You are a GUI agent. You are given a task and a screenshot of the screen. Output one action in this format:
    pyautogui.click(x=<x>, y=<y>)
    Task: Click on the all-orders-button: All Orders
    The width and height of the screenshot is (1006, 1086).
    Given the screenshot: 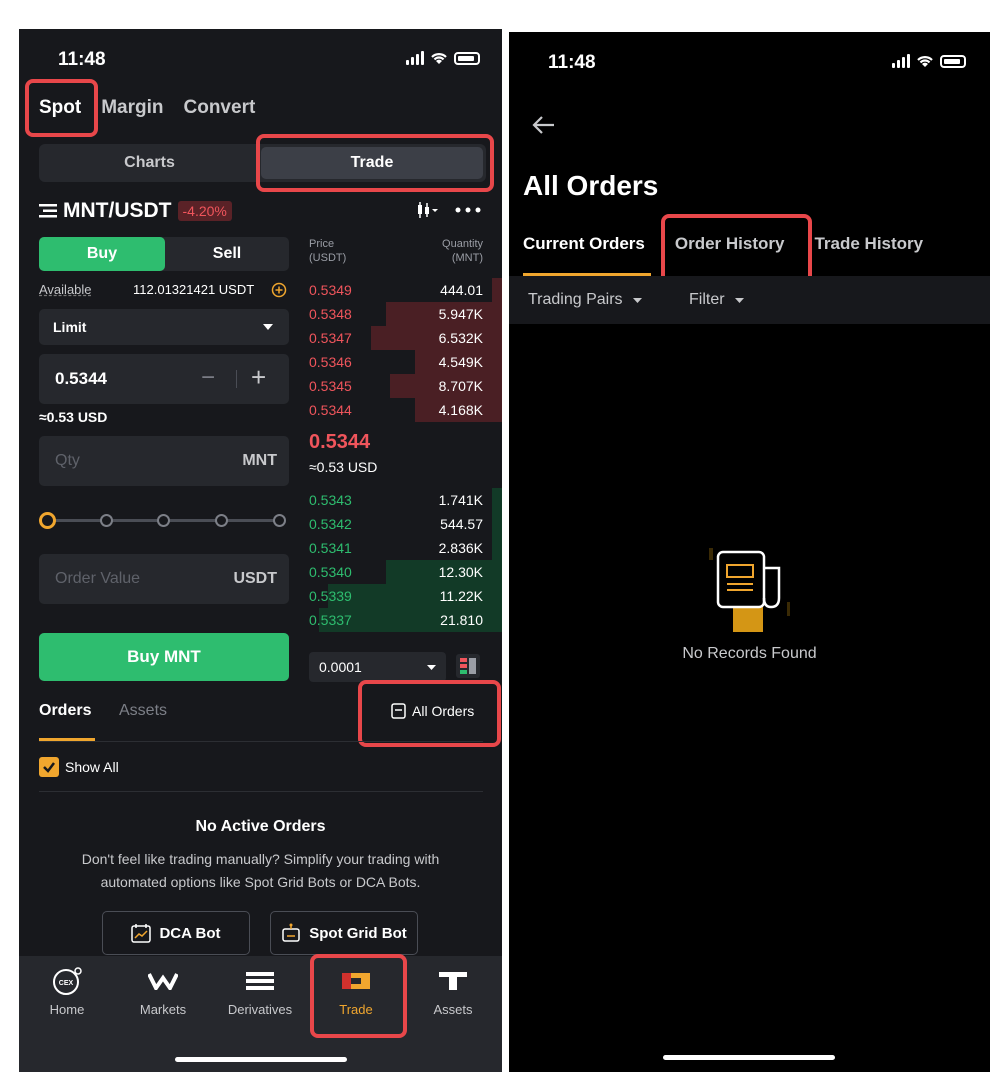 What is the action you would take?
    pyautogui.click(x=432, y=711)
    